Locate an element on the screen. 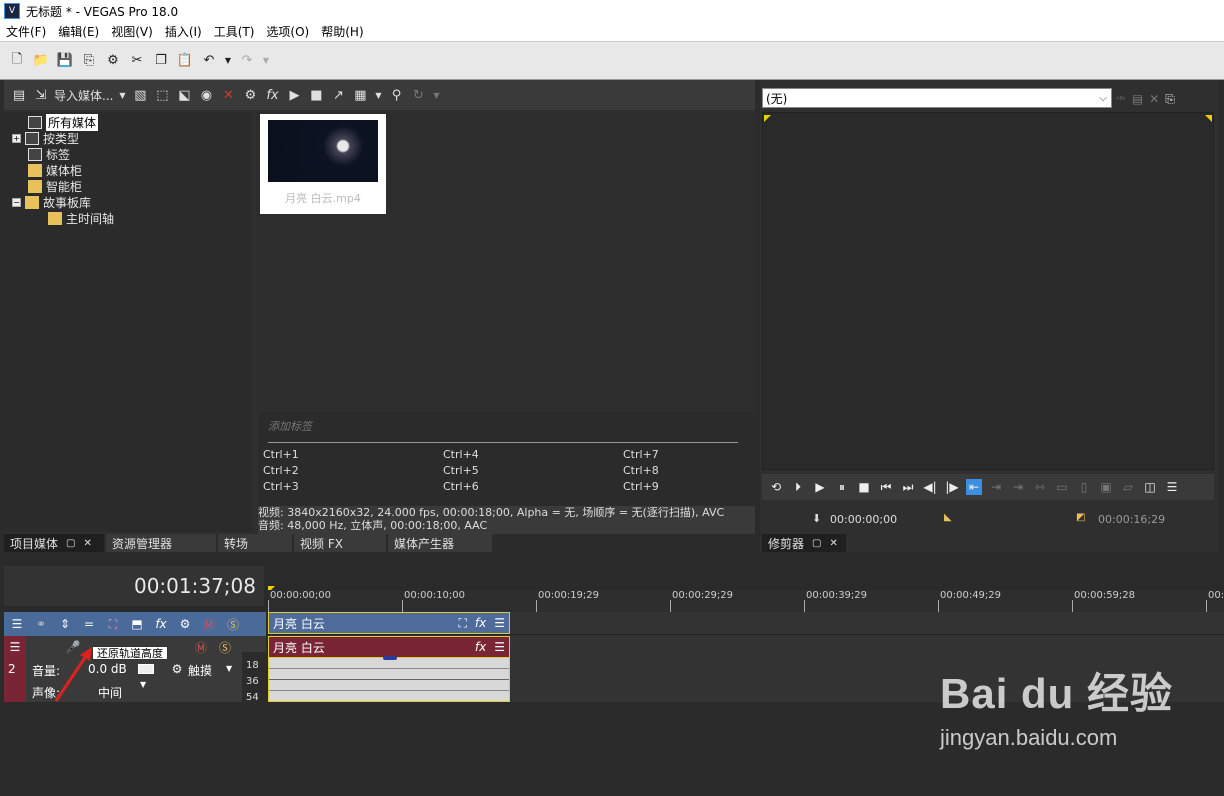 Image resolution: width=1224 pixels, height=796 pixels. refresh-dropdown-icon: ▼ is located at coordinates (436, 95).